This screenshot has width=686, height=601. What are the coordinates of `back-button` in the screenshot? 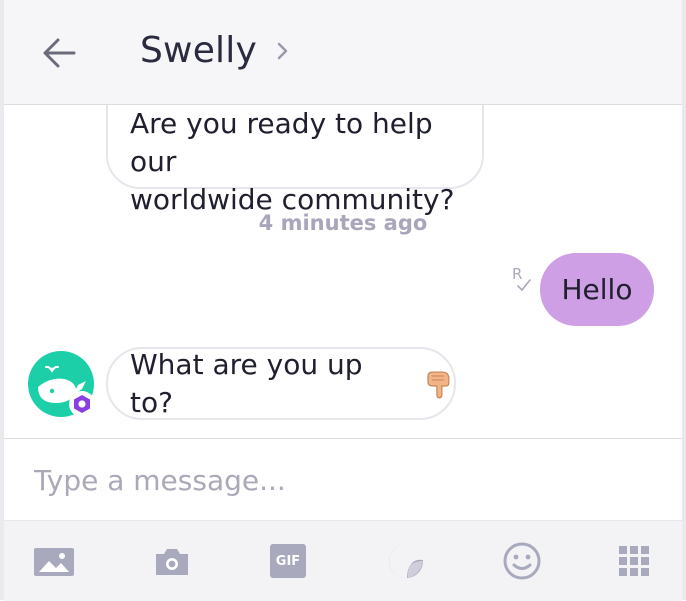 It's located at (60, 53).